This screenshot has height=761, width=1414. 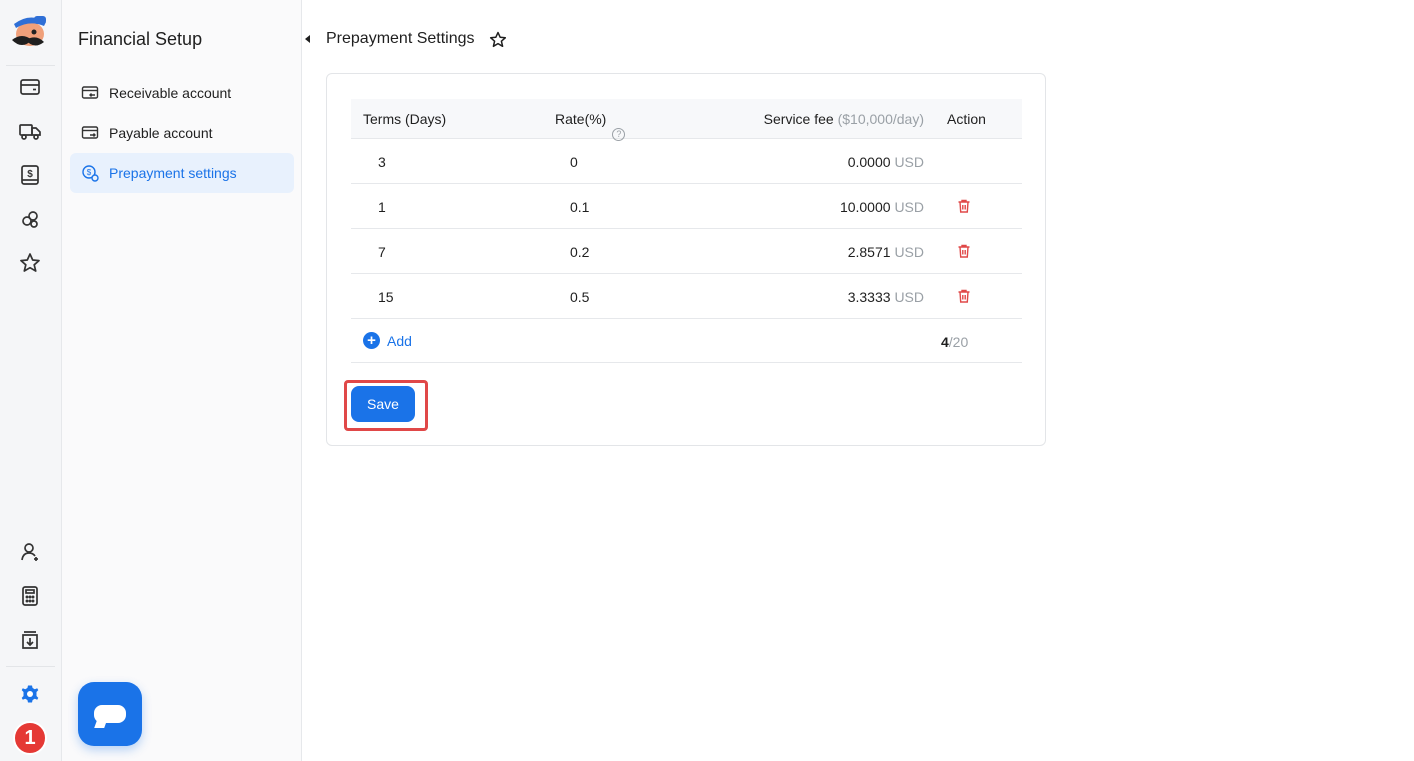 I want to click on table-row: 1 0.1 10.0000 USD, so click(x=686, y=206).